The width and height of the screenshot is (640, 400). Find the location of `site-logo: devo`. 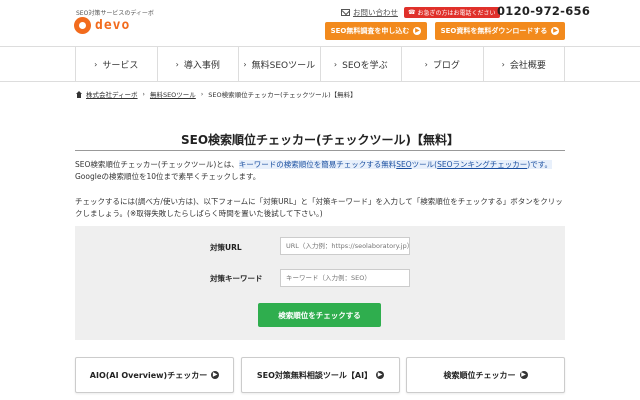

site-logo: devo is located at coordinates (102, 25).